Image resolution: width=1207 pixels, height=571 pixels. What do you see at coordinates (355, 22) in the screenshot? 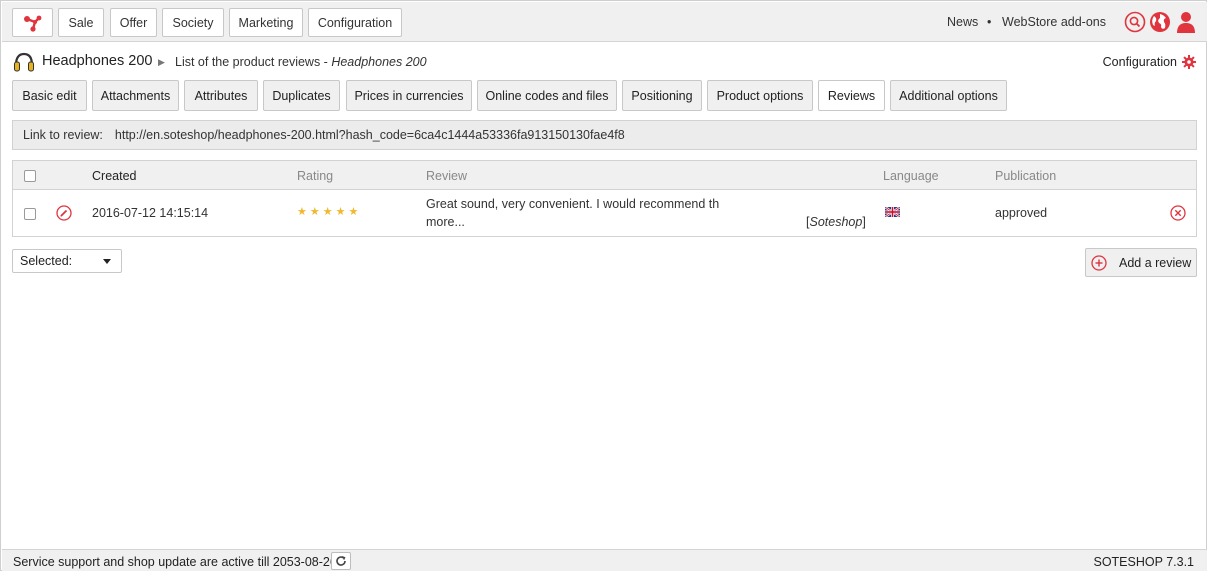
I see `nav-configuration: Configuration` at bounding box center [355, 22].